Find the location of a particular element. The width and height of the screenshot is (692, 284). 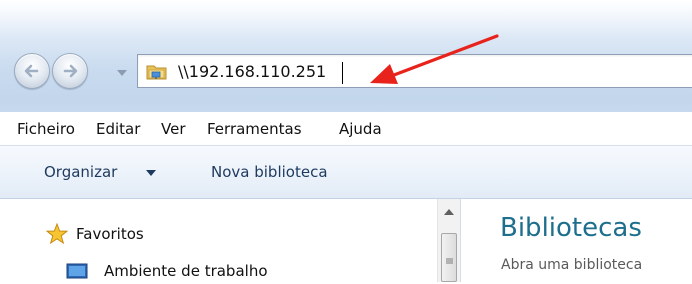

content-pane: Bibliotecas Abra uma biblioteca is located at coordinates (576, 240).